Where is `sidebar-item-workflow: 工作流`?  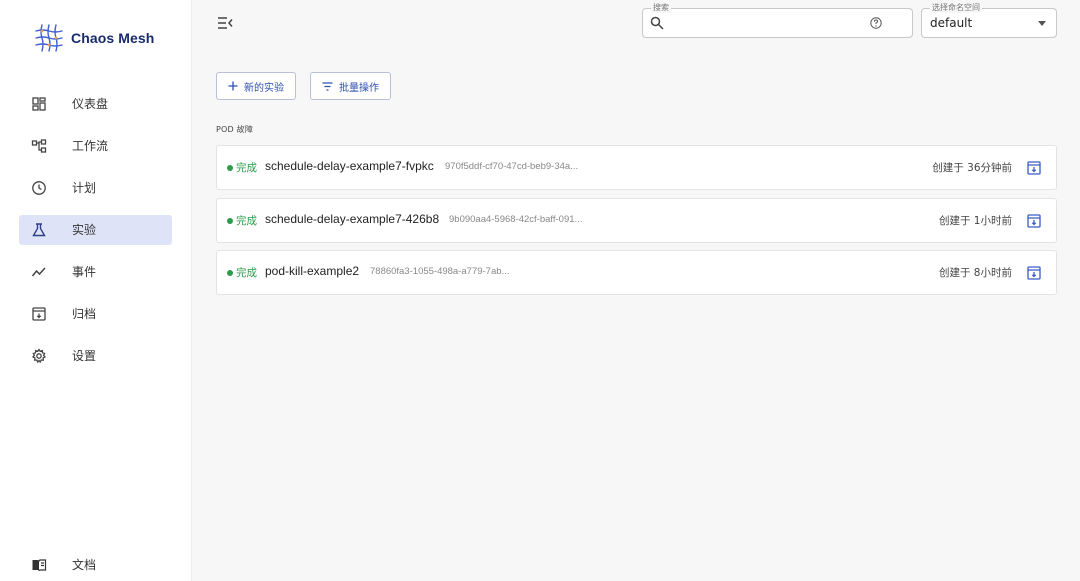
sidebar-item-workflow: 工作流 is located at coordinates (95, 146).